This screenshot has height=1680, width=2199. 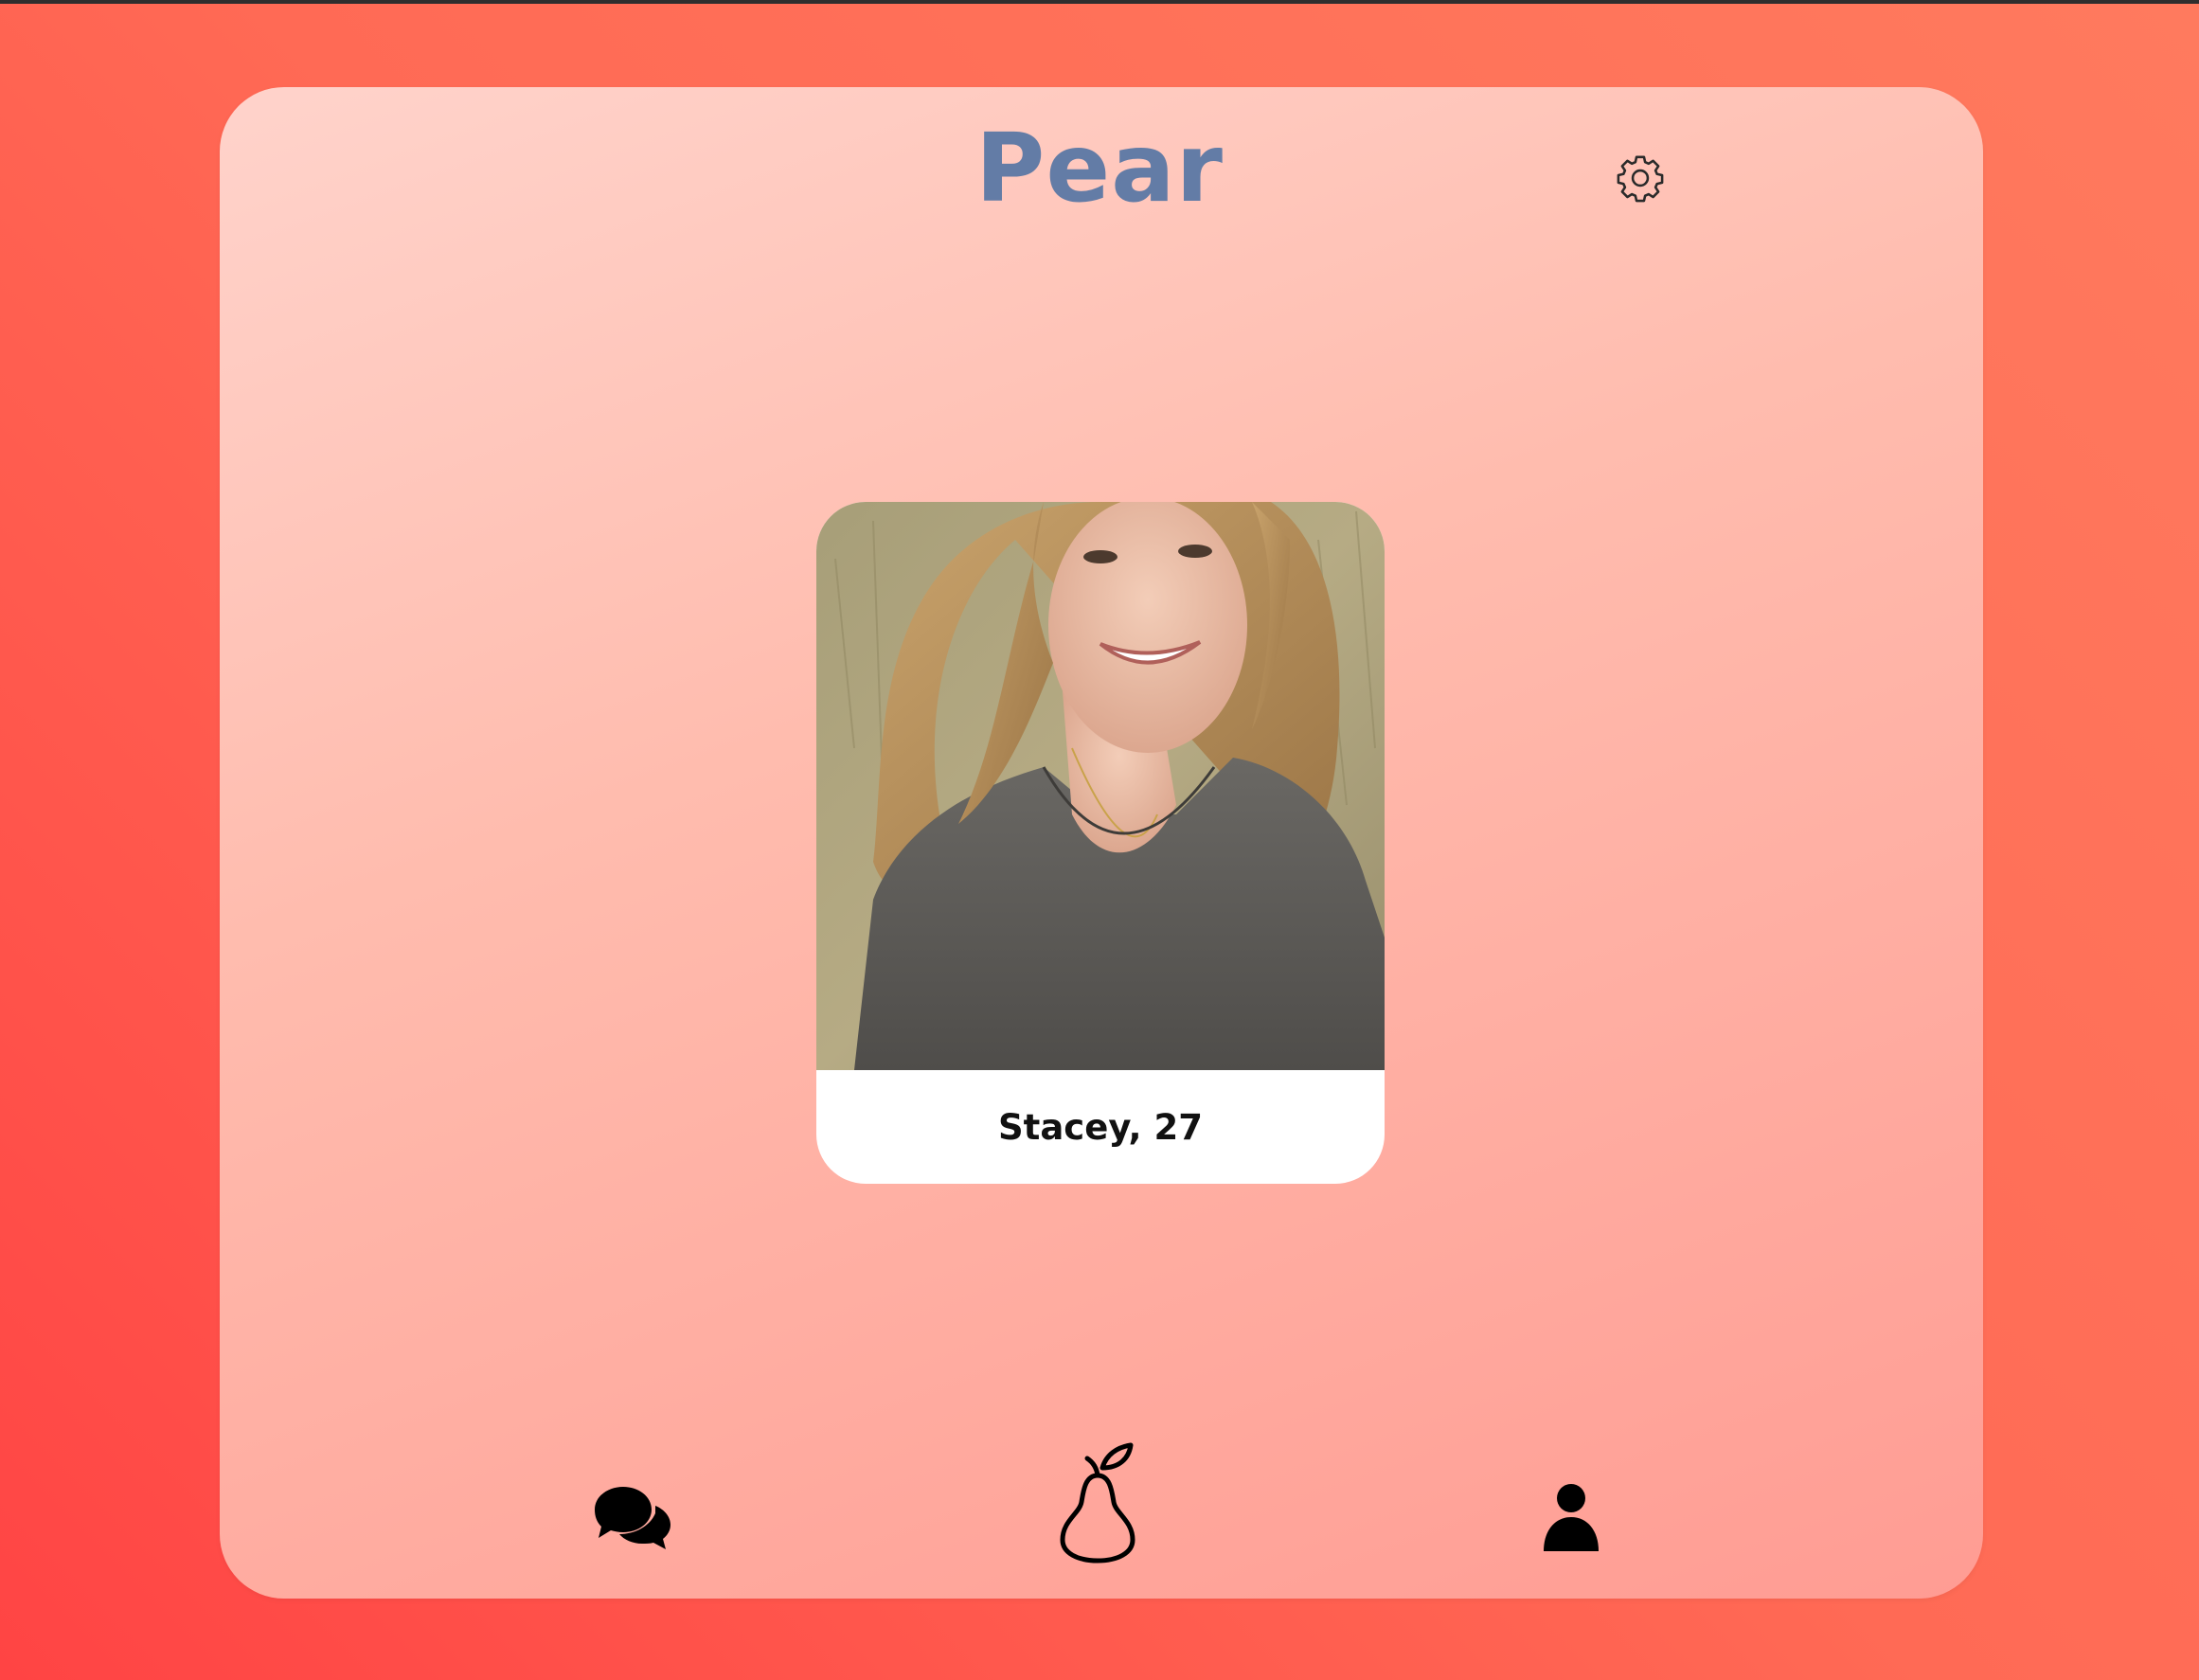 I want to click on pear-icon, so click(x=1097, y=1503).